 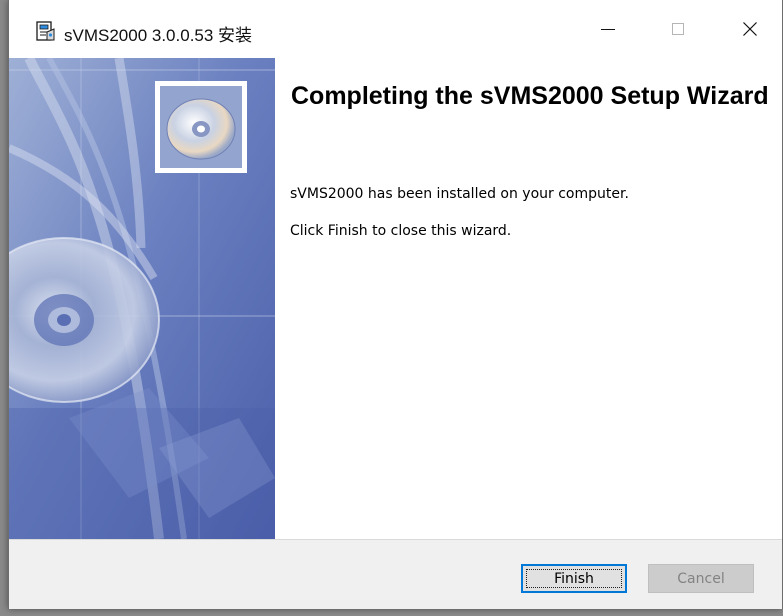 I want to click on focus-rectangle, so click(x=574, y=578).